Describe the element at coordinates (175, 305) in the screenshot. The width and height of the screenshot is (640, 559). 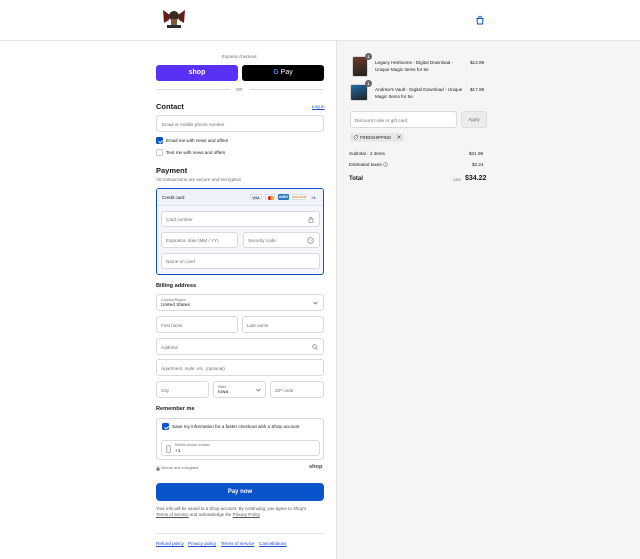
I see `country-value: United States` at that location.